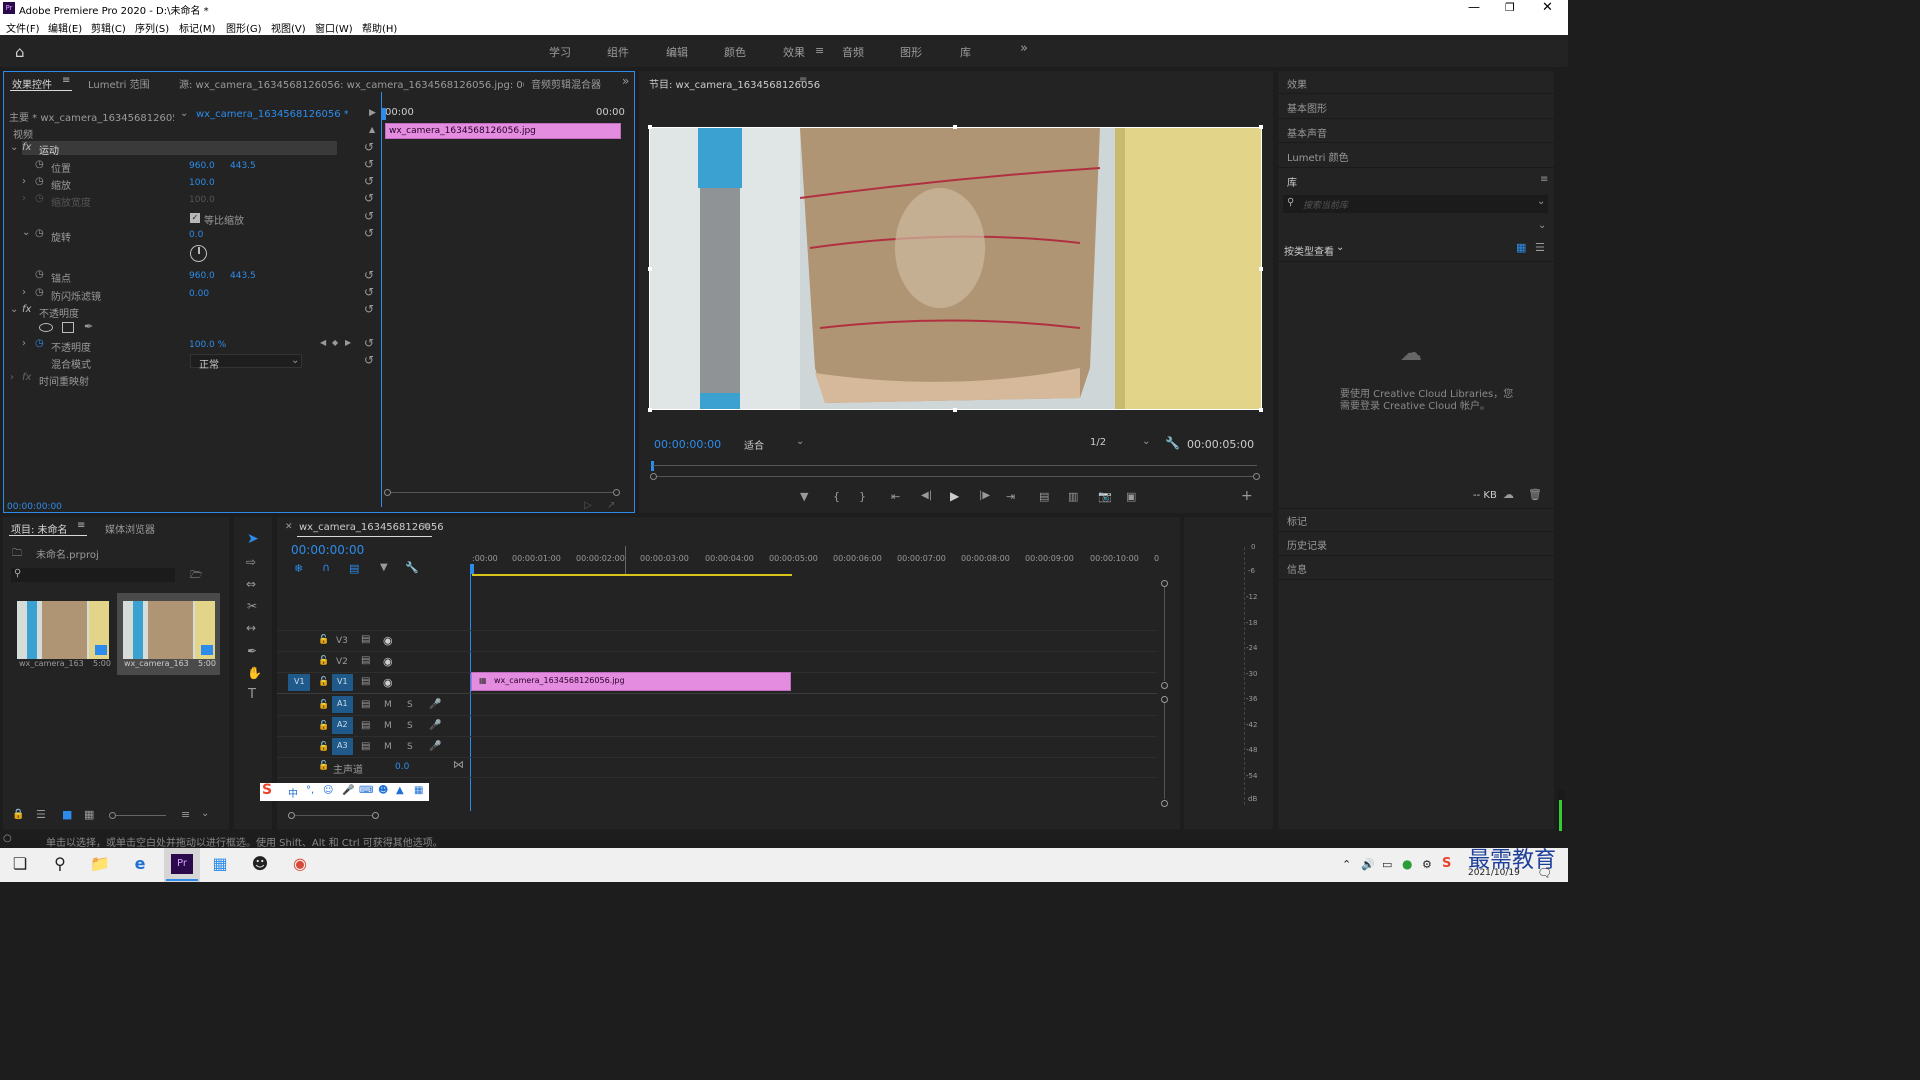 The image size is (1920, 1080). I want to click on workspace-graphics: 图形, so click(911, 52).